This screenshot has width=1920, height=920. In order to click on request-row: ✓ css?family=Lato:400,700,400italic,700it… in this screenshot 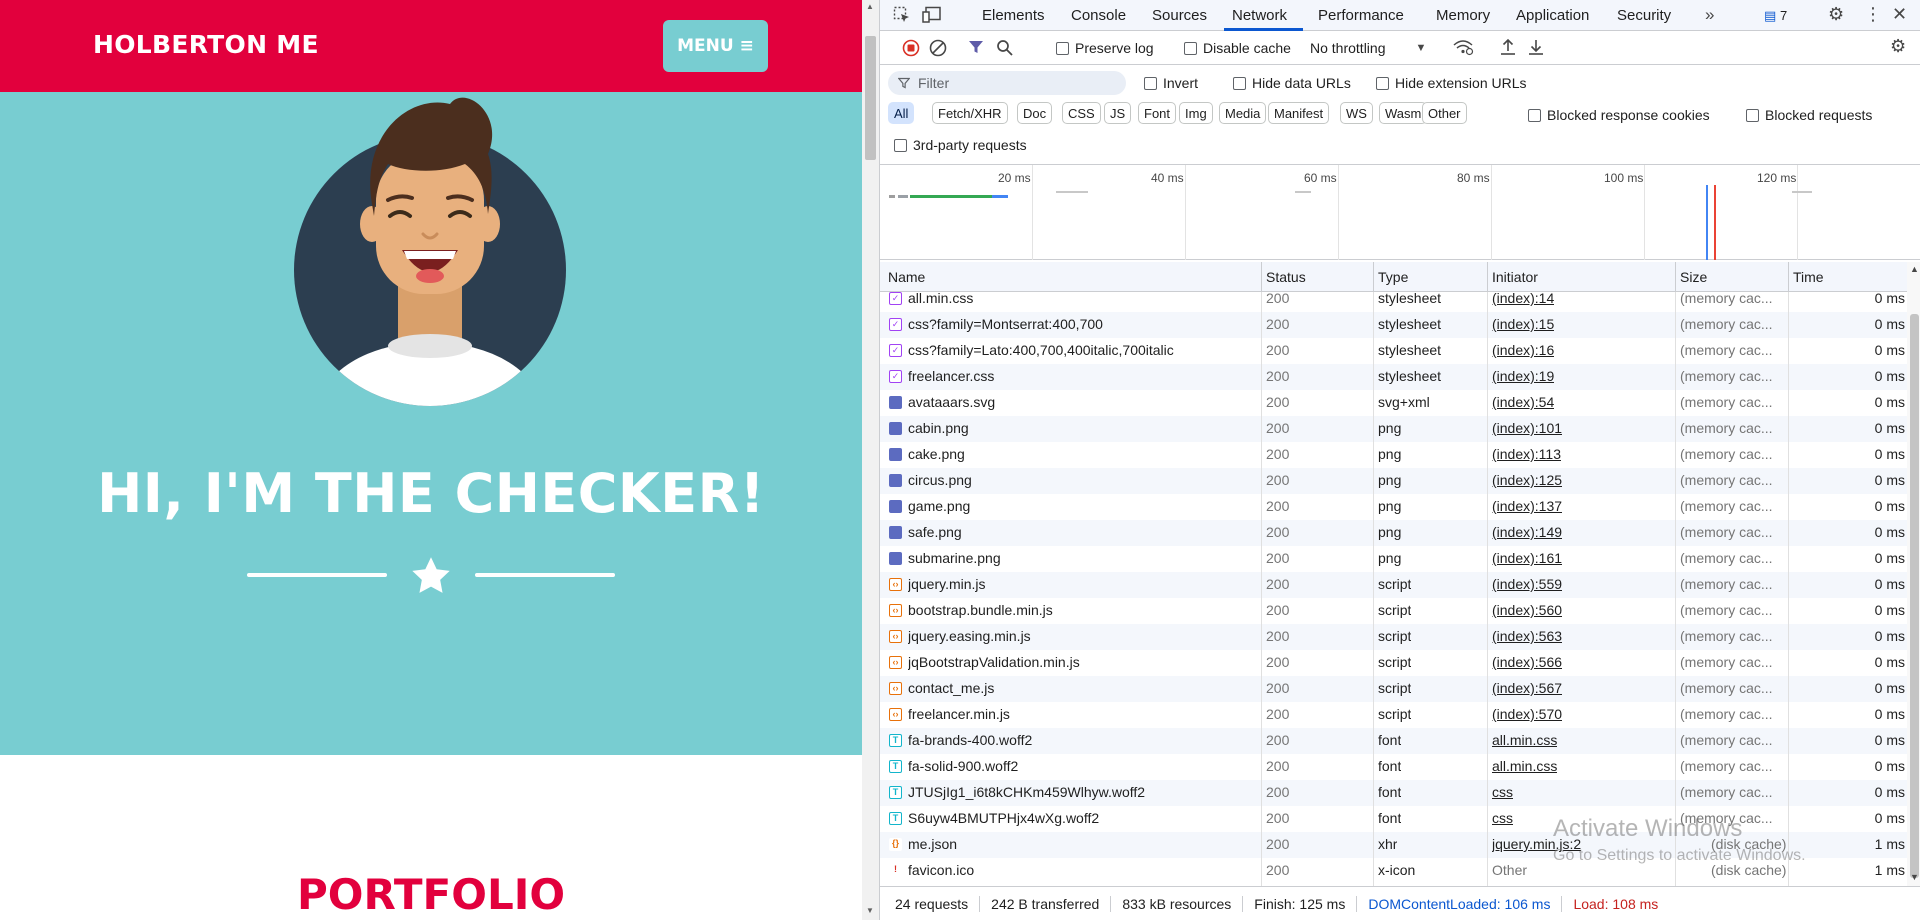, I will do `click(1393, 351)`.